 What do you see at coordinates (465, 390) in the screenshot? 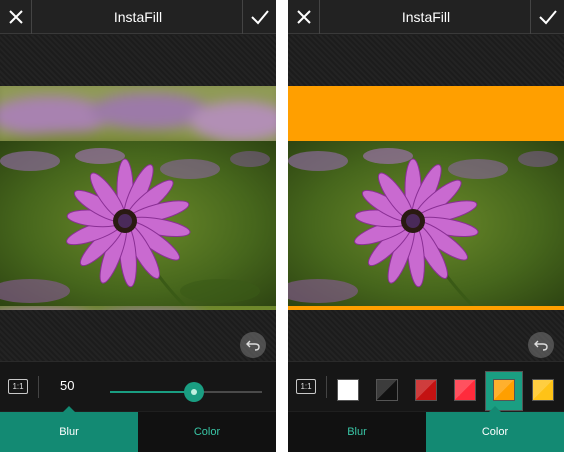
I see `swatch-red` at bounding box center [465, 390].